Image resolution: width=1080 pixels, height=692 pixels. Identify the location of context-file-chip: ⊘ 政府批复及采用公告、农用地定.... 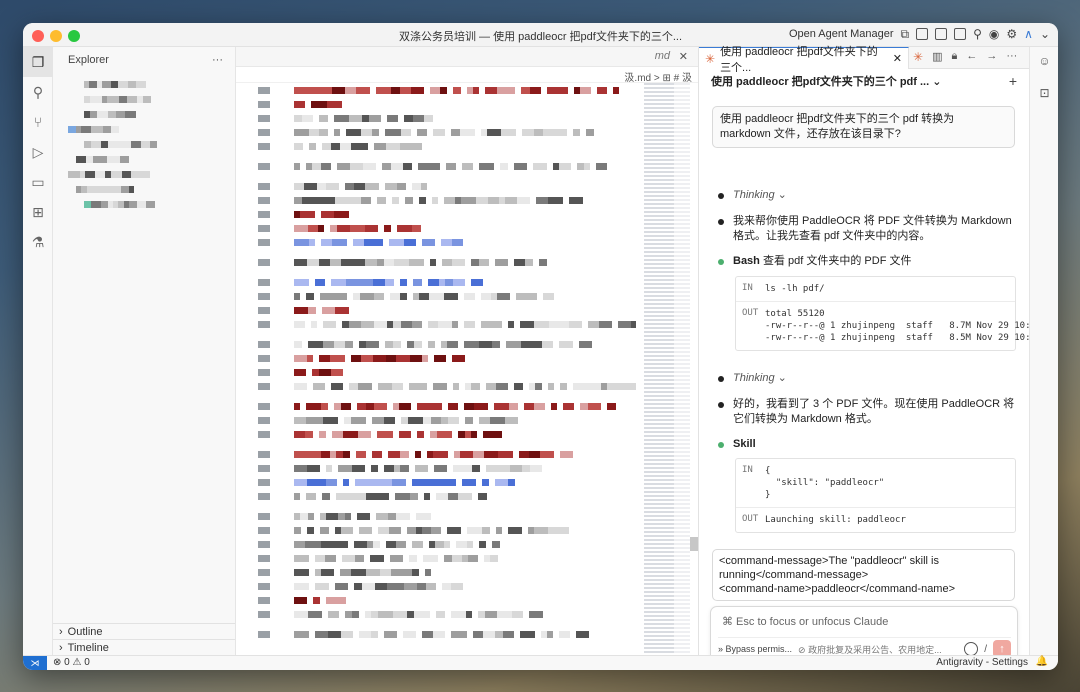
(878, 649).